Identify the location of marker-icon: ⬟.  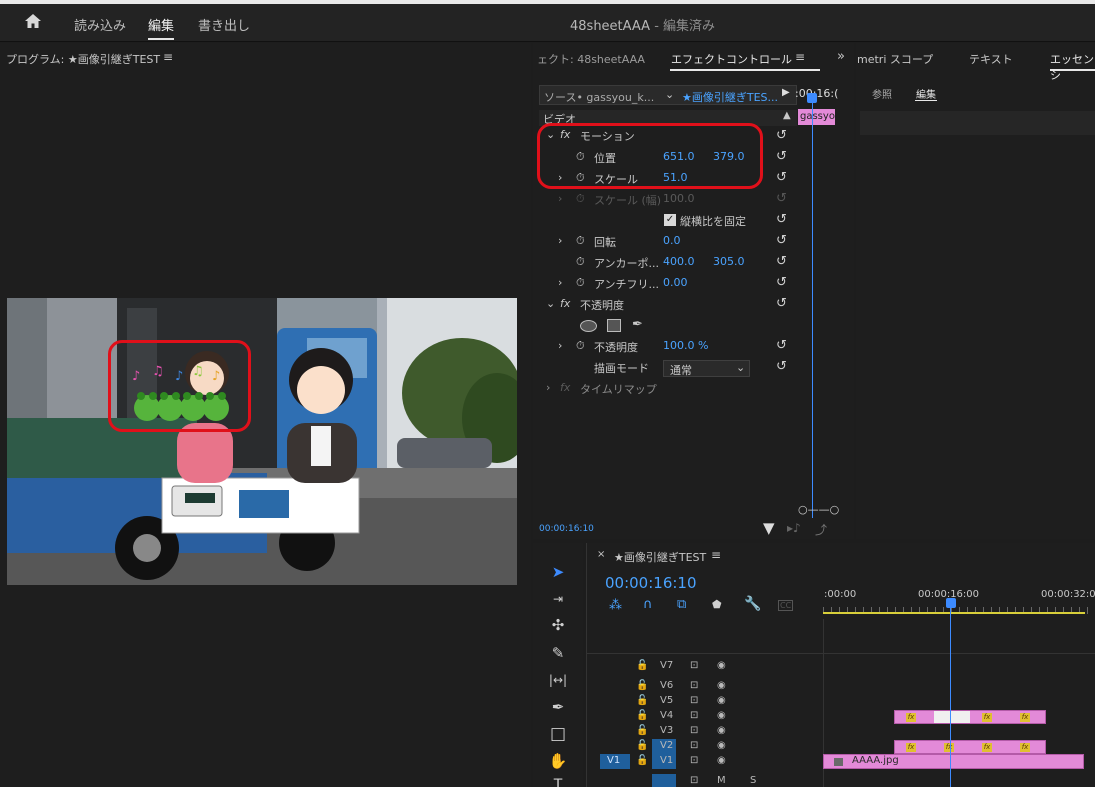
(717, 604).